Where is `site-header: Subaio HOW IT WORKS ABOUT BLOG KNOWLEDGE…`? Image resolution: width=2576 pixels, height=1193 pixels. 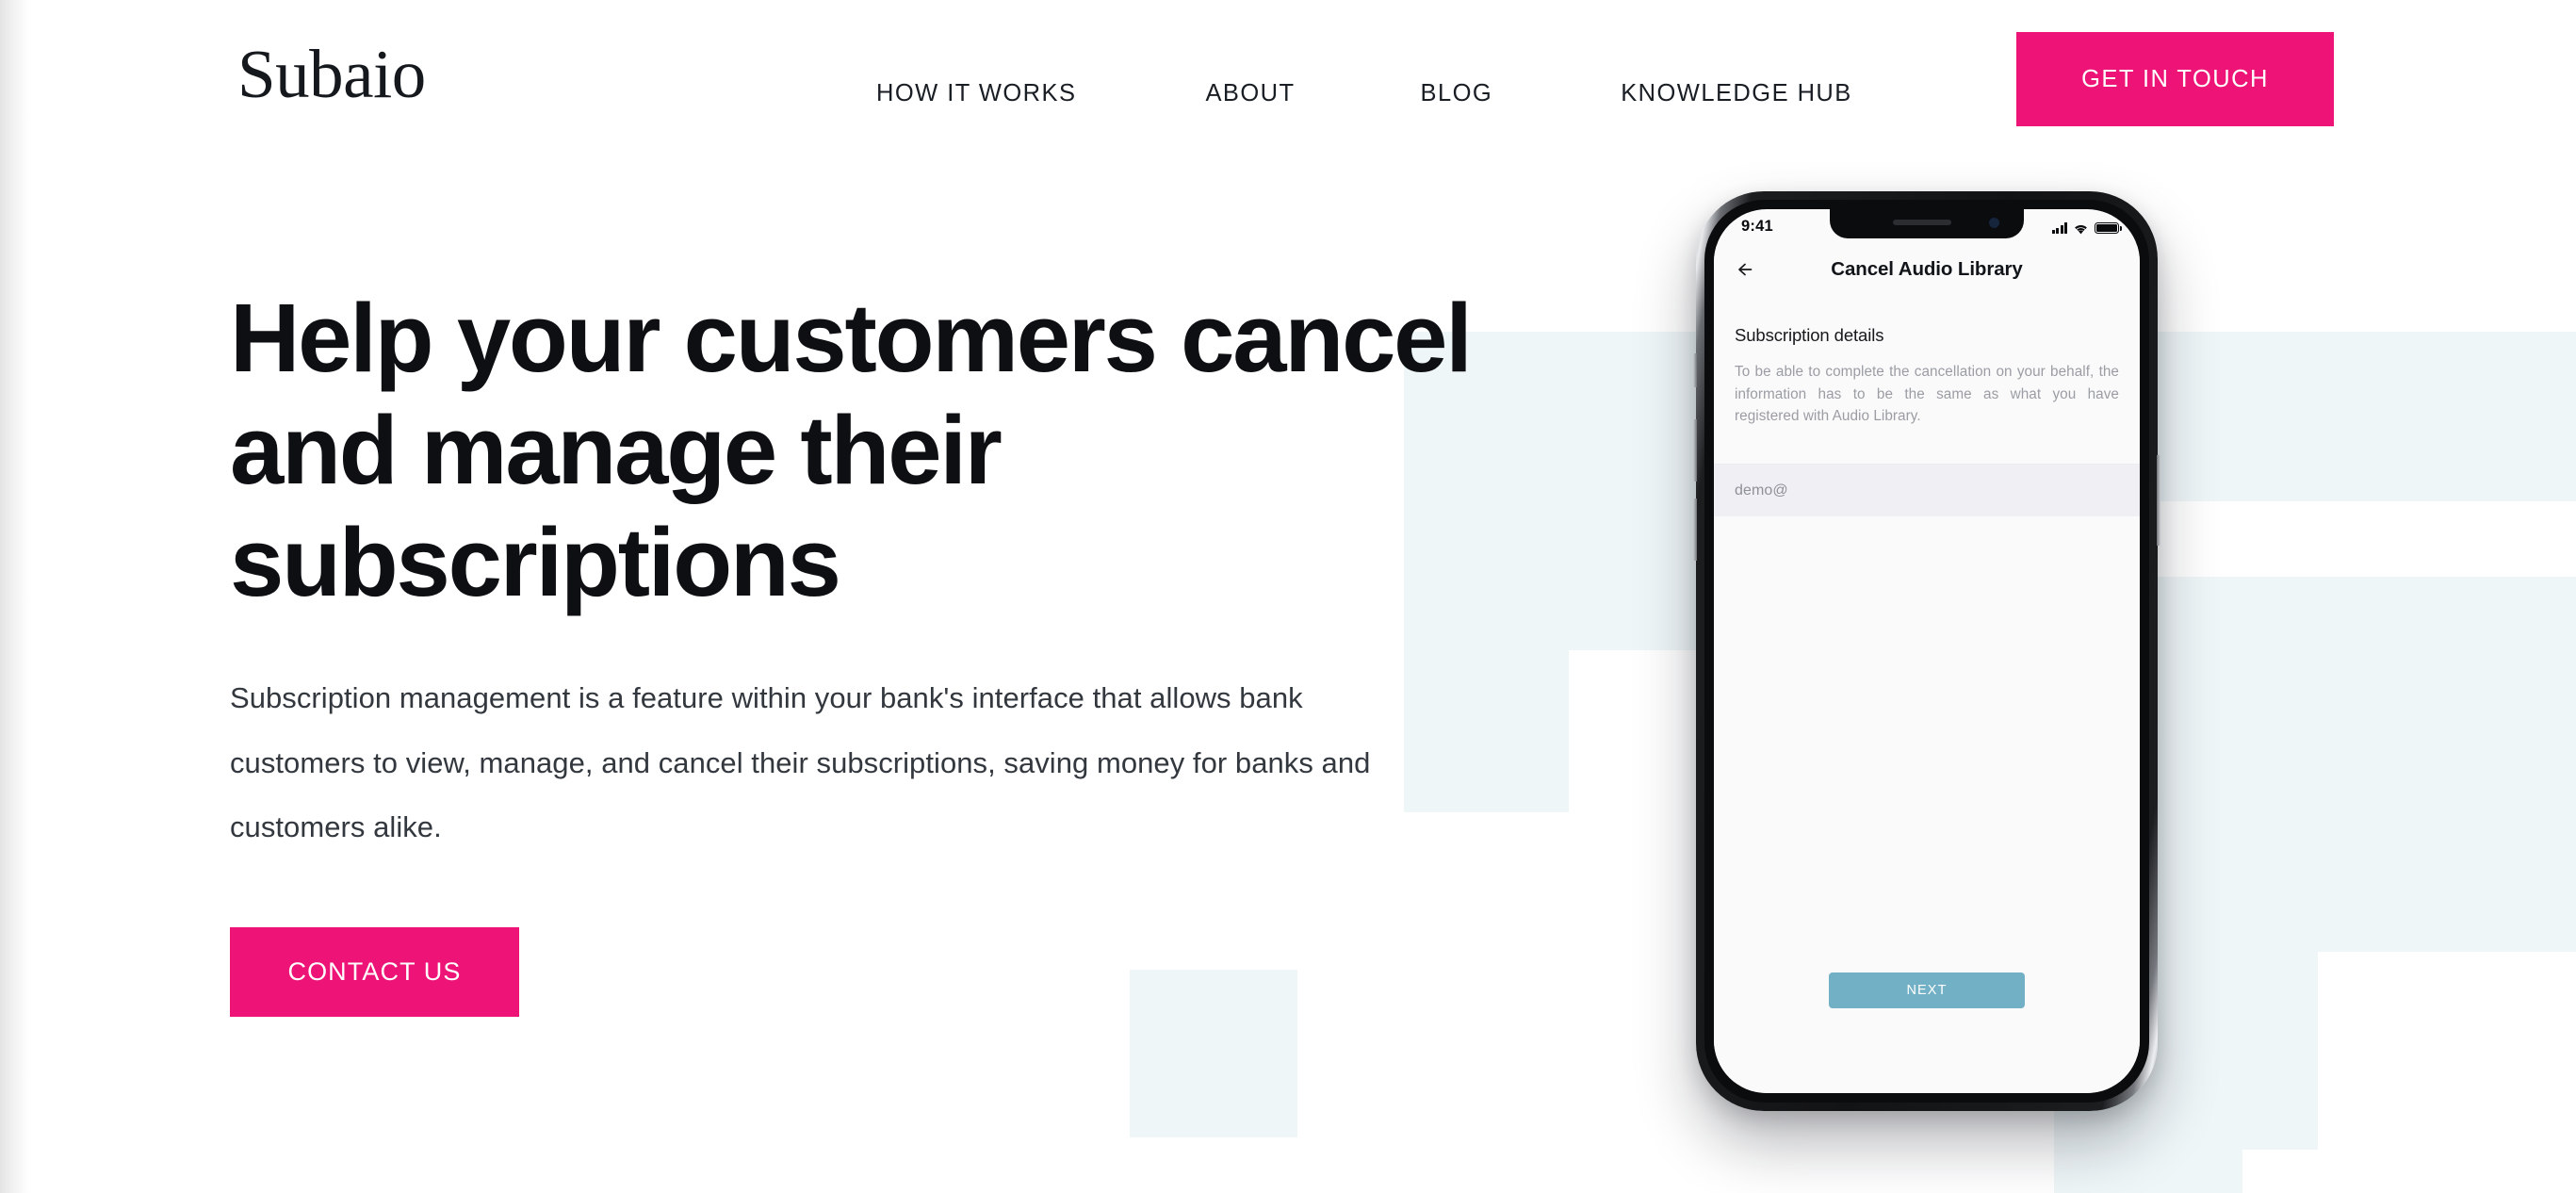 site-header: Subaio HOW IT WORKS ABOUT BLOG KNOWLEDGE… is located at coordinates (1288, 79).